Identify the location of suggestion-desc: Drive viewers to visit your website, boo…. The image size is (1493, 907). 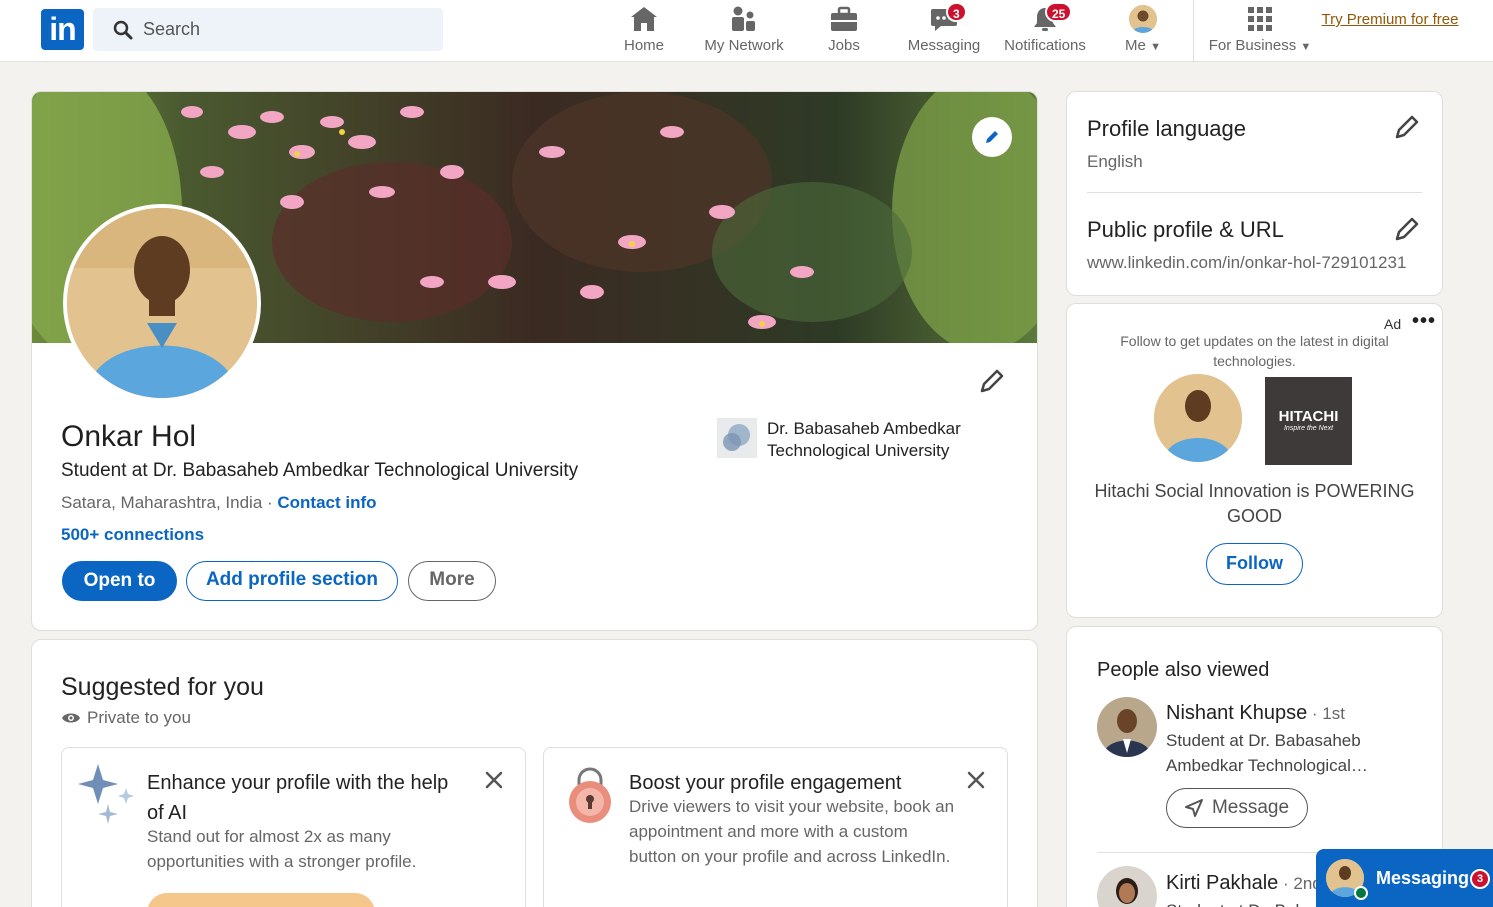
(792, 831).